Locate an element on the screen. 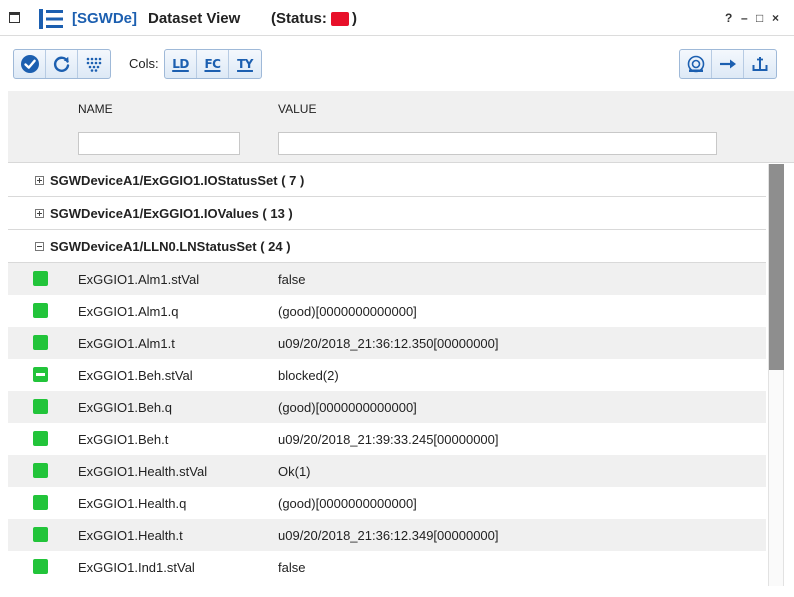  title-bar: [SGWDe] Dataset View (Status: ) ? – □ × is located at coordinates (397, 18).